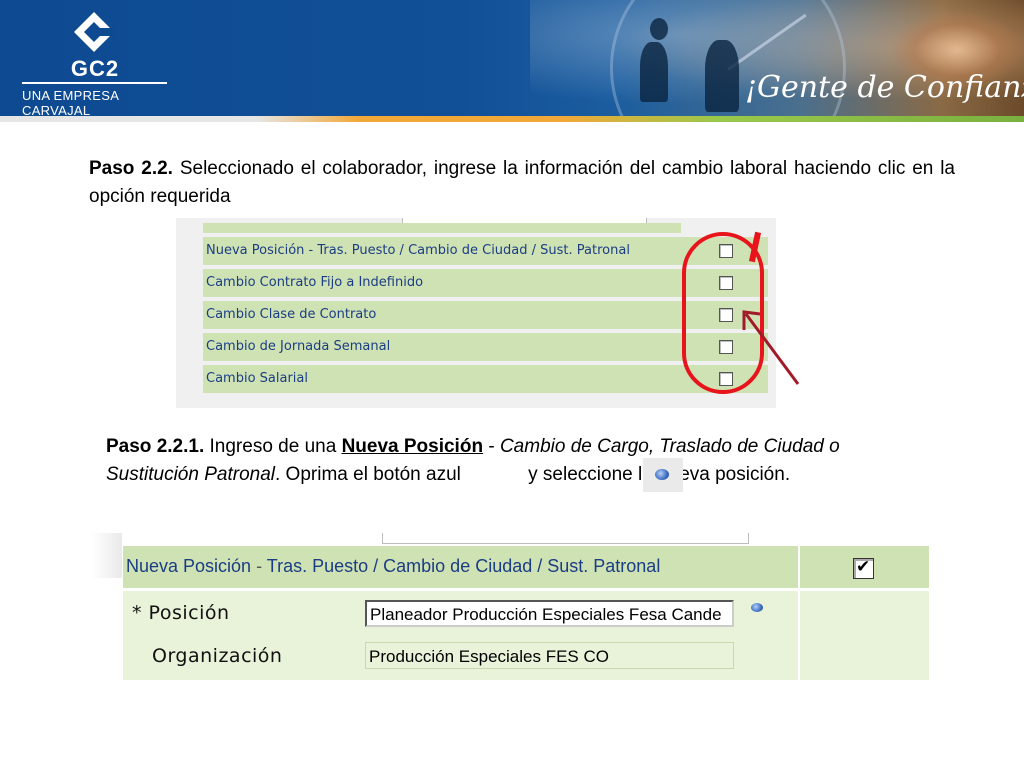  I want to click on organization-label: Organización, so click(217, 656).